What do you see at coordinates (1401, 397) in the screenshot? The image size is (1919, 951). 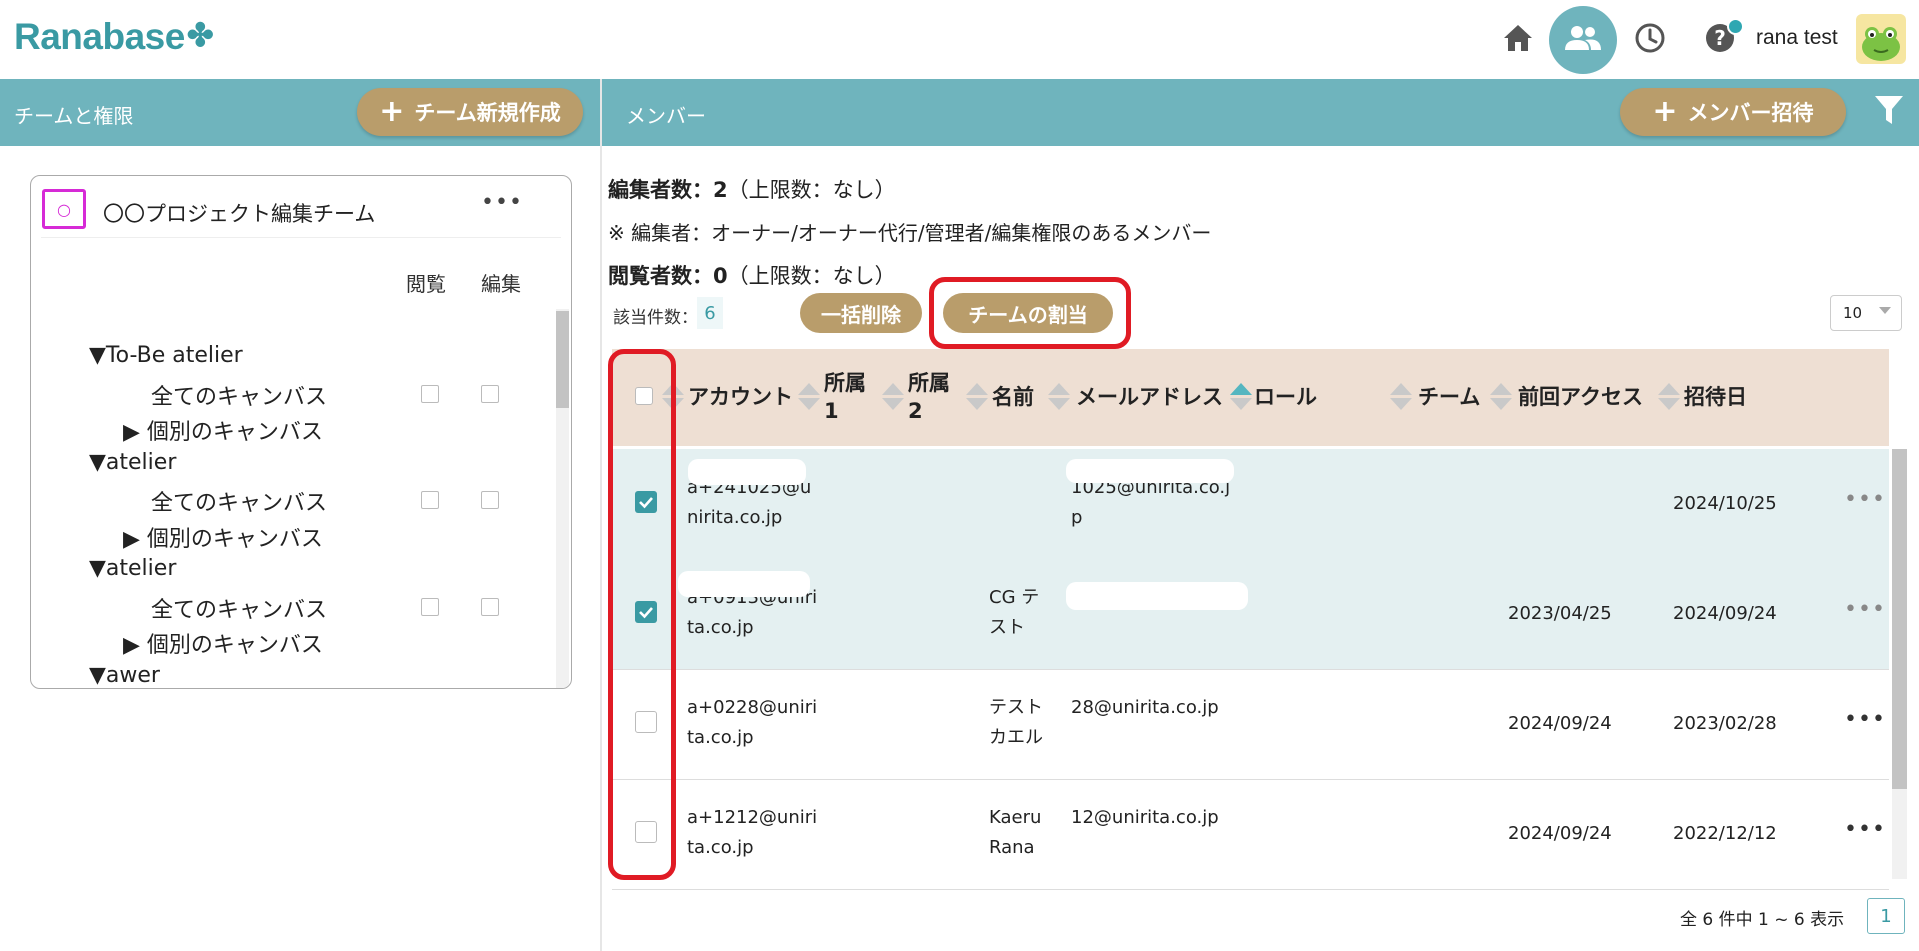 I see `sort-team-icon` at bounding box center [1401, 397].